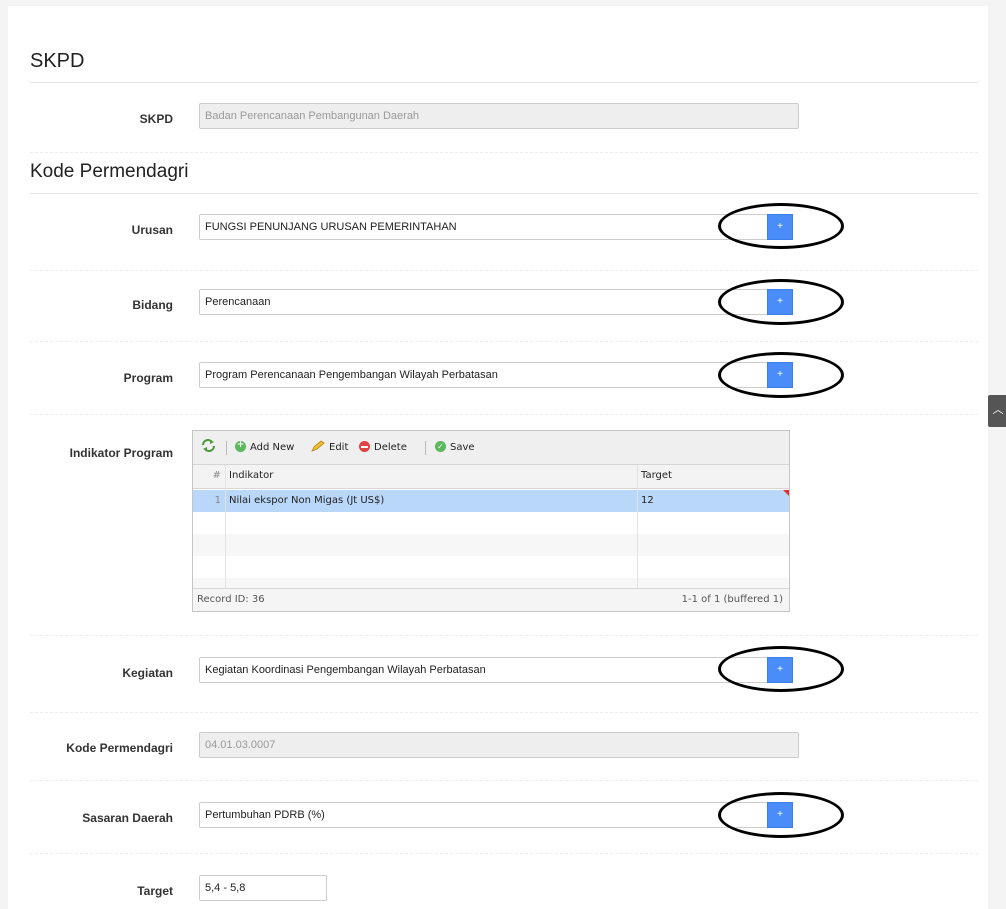 The width and height of the screenshot is (1006, 909). Describe the element at coordinates (231, 599) in the screenshot. I see `record-id-text: Record ID: 36` at that location.